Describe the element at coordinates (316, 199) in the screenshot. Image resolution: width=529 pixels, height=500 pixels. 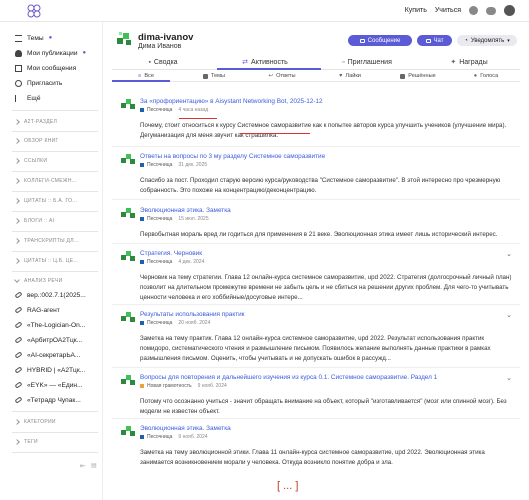
I see `item-divider` at that location.